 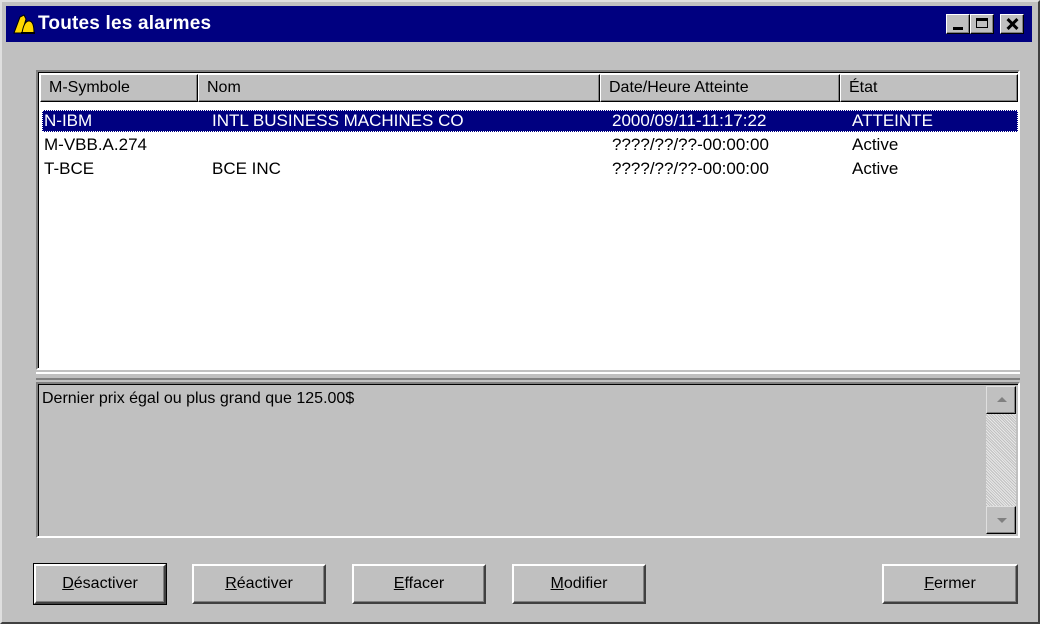 I want to click on scroll-down-button, so click(x=1001, y=520).